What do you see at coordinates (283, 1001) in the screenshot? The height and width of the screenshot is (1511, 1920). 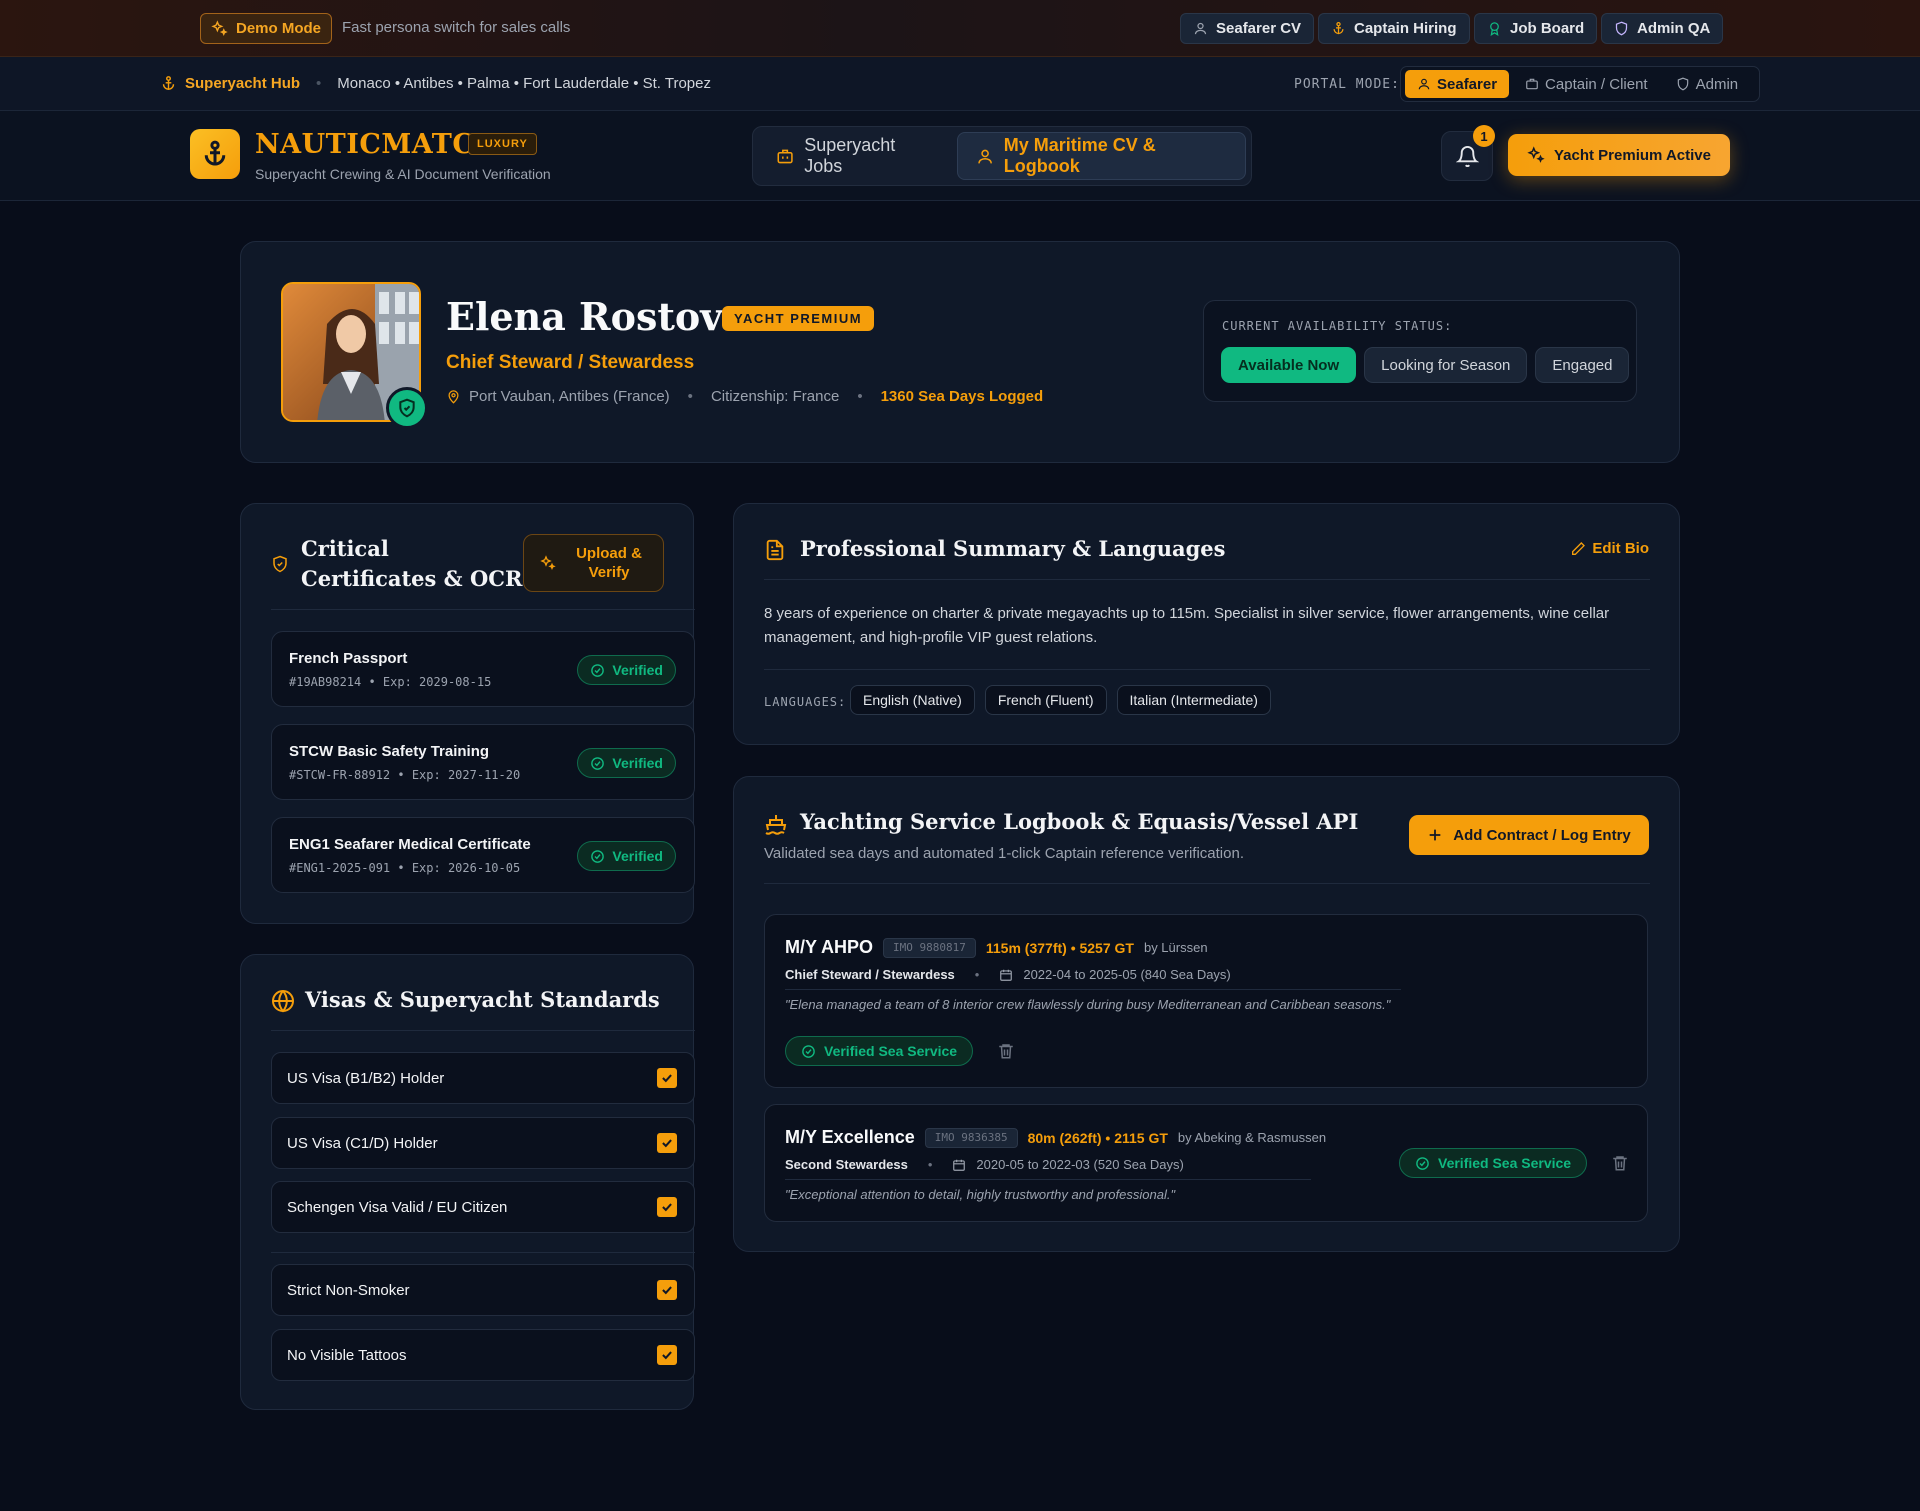 I see `globe-icon` at bounding box center [283, 1001].